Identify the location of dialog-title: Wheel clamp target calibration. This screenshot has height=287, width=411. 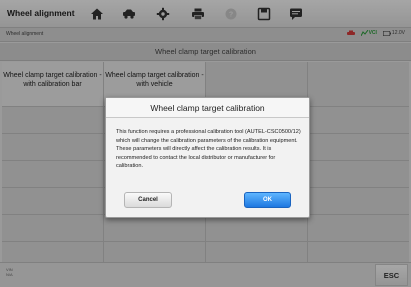
(207, 108).